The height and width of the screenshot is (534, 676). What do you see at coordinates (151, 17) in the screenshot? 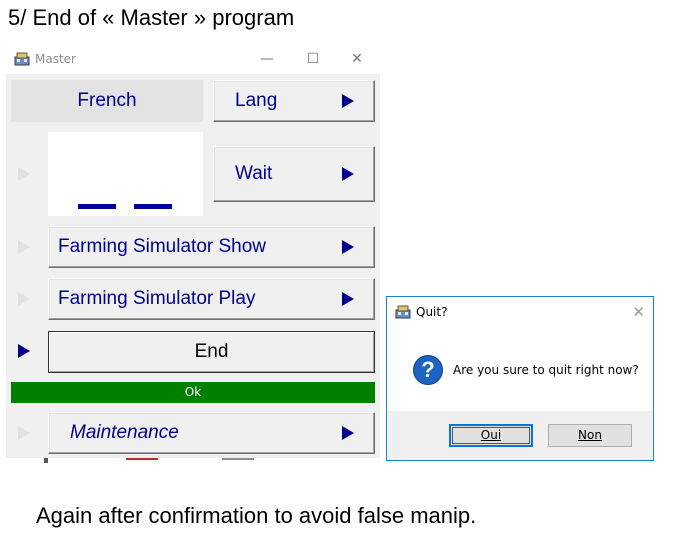
I see `page-heading: 5/ End of « Master » program` at bounding box center [151, 17].